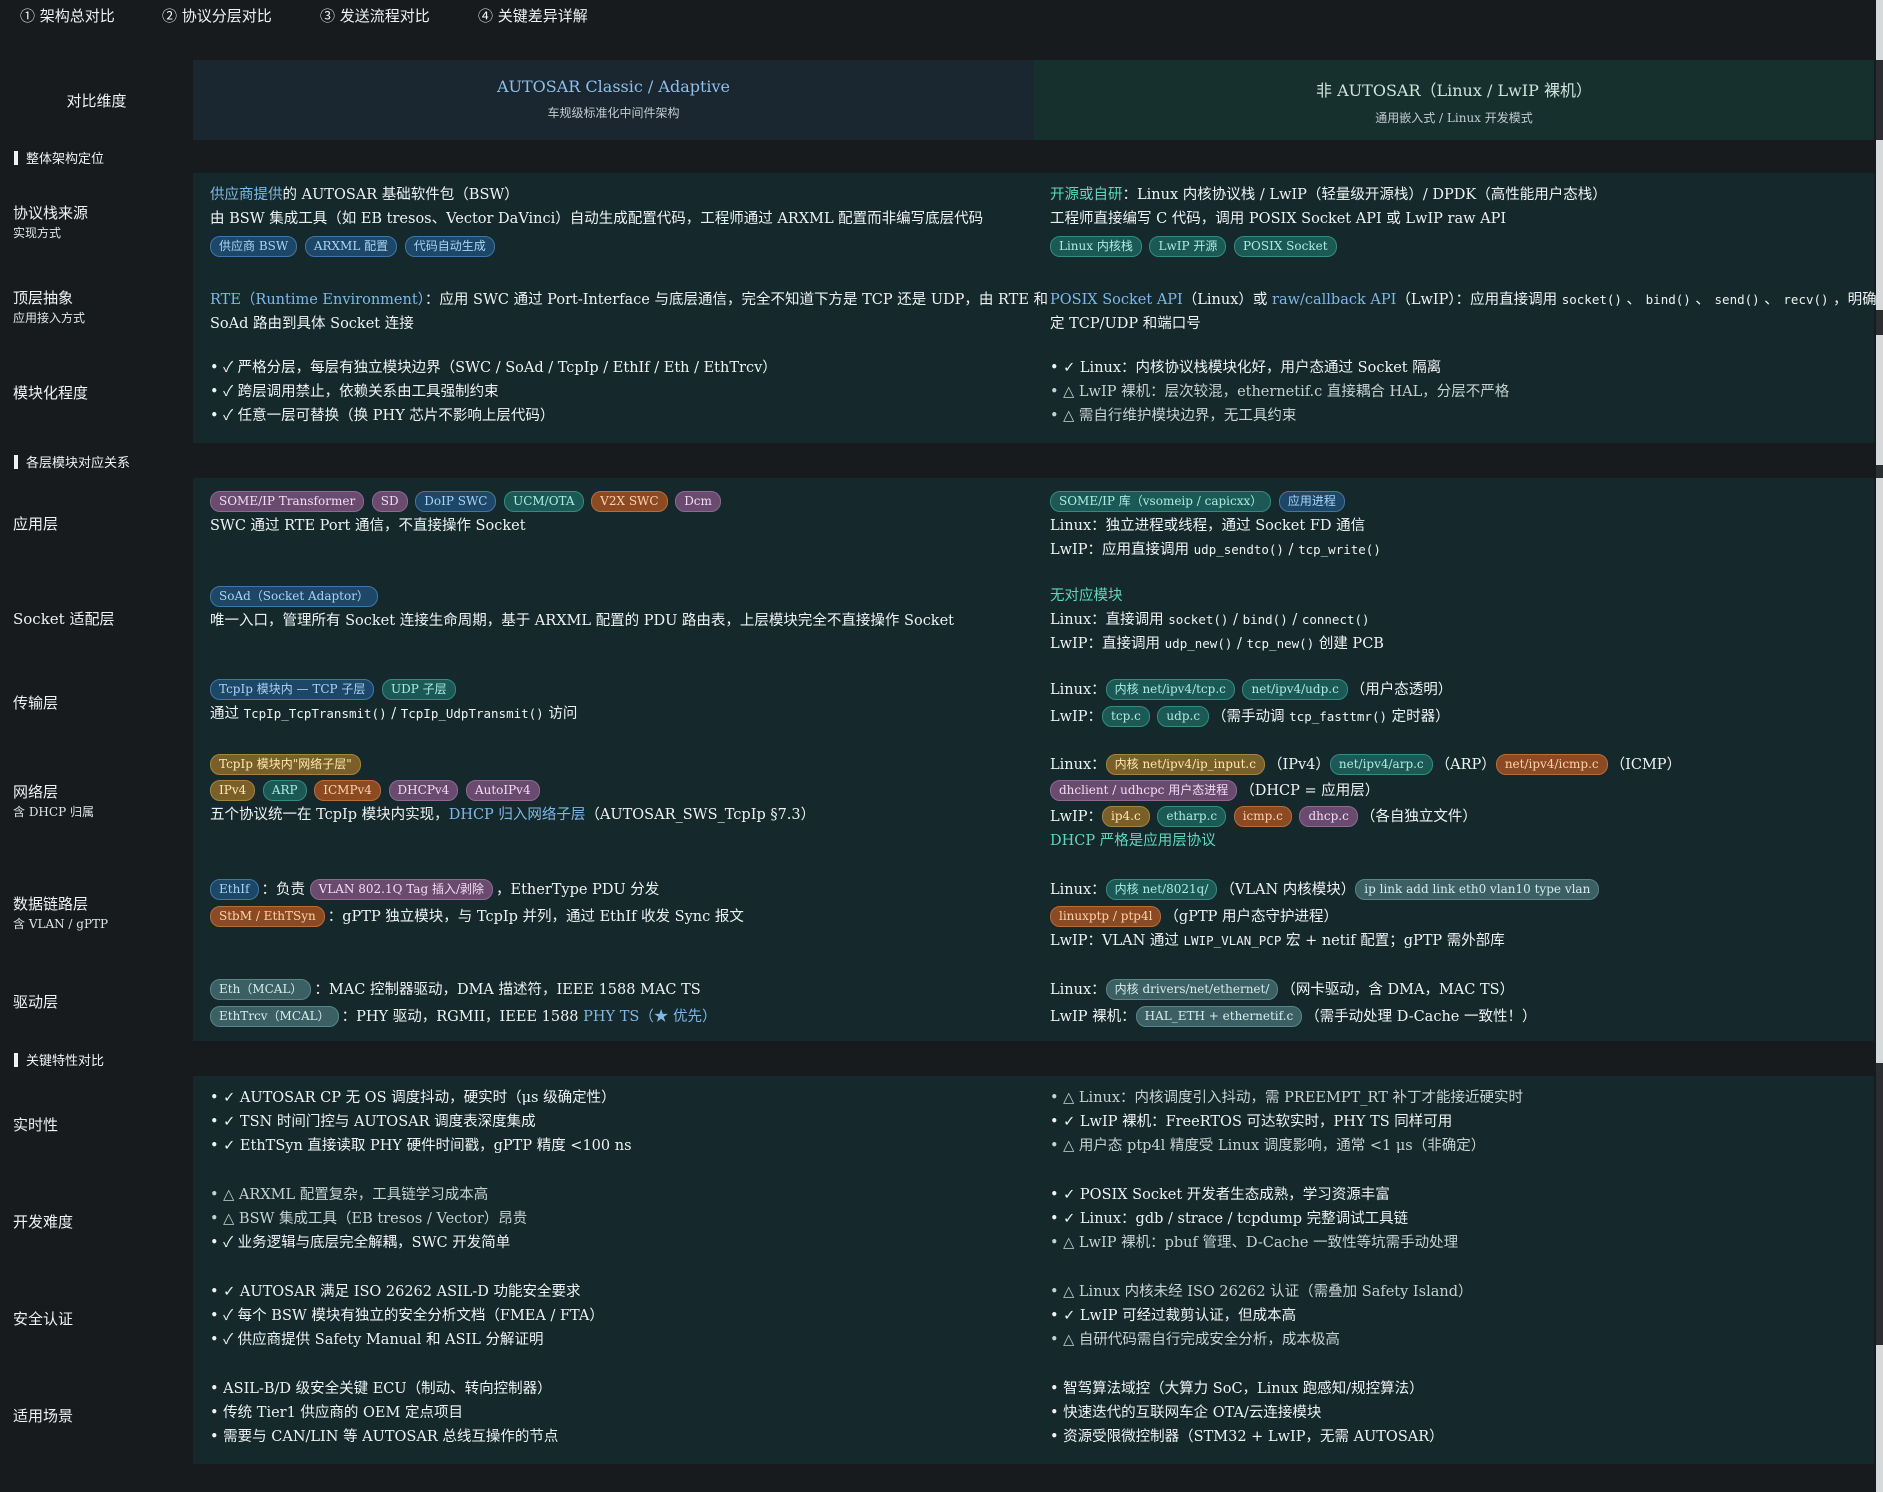  I want to click on cell-text: 定 TCP/UDP 和端口号, so click(1125, 324).